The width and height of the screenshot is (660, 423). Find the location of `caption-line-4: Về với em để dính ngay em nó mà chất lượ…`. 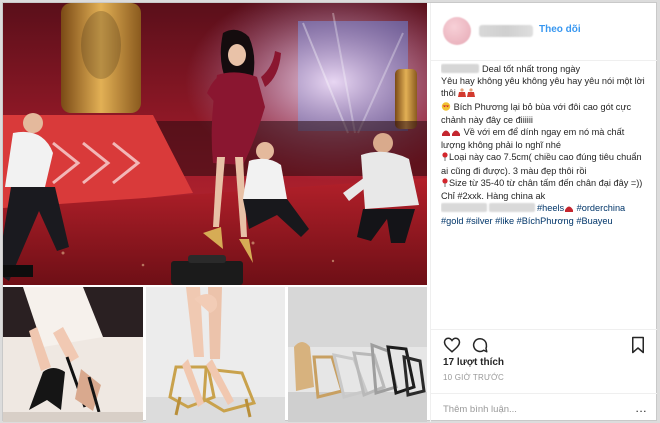

caption-line-4: Về với em để dính ngay em nó mà chất lượ… is located at coordinates (533, 139).